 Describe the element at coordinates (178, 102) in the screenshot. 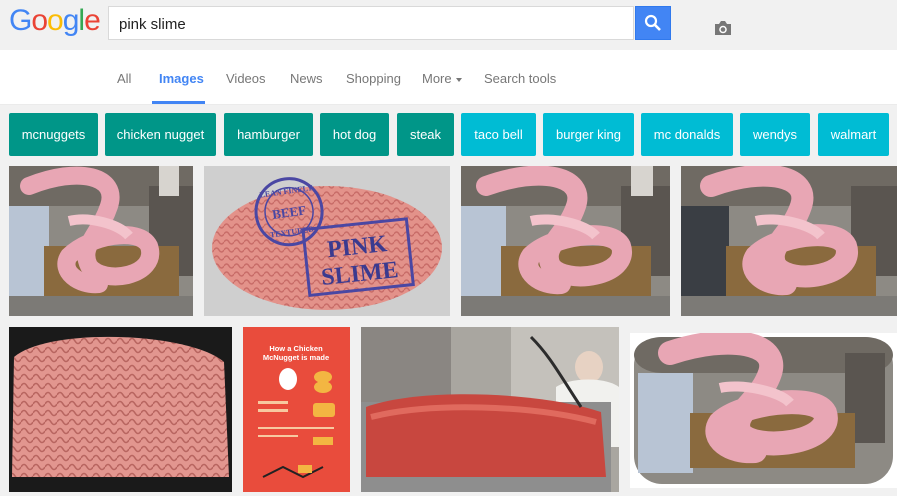

I see `active-tab-indicator` at that location.